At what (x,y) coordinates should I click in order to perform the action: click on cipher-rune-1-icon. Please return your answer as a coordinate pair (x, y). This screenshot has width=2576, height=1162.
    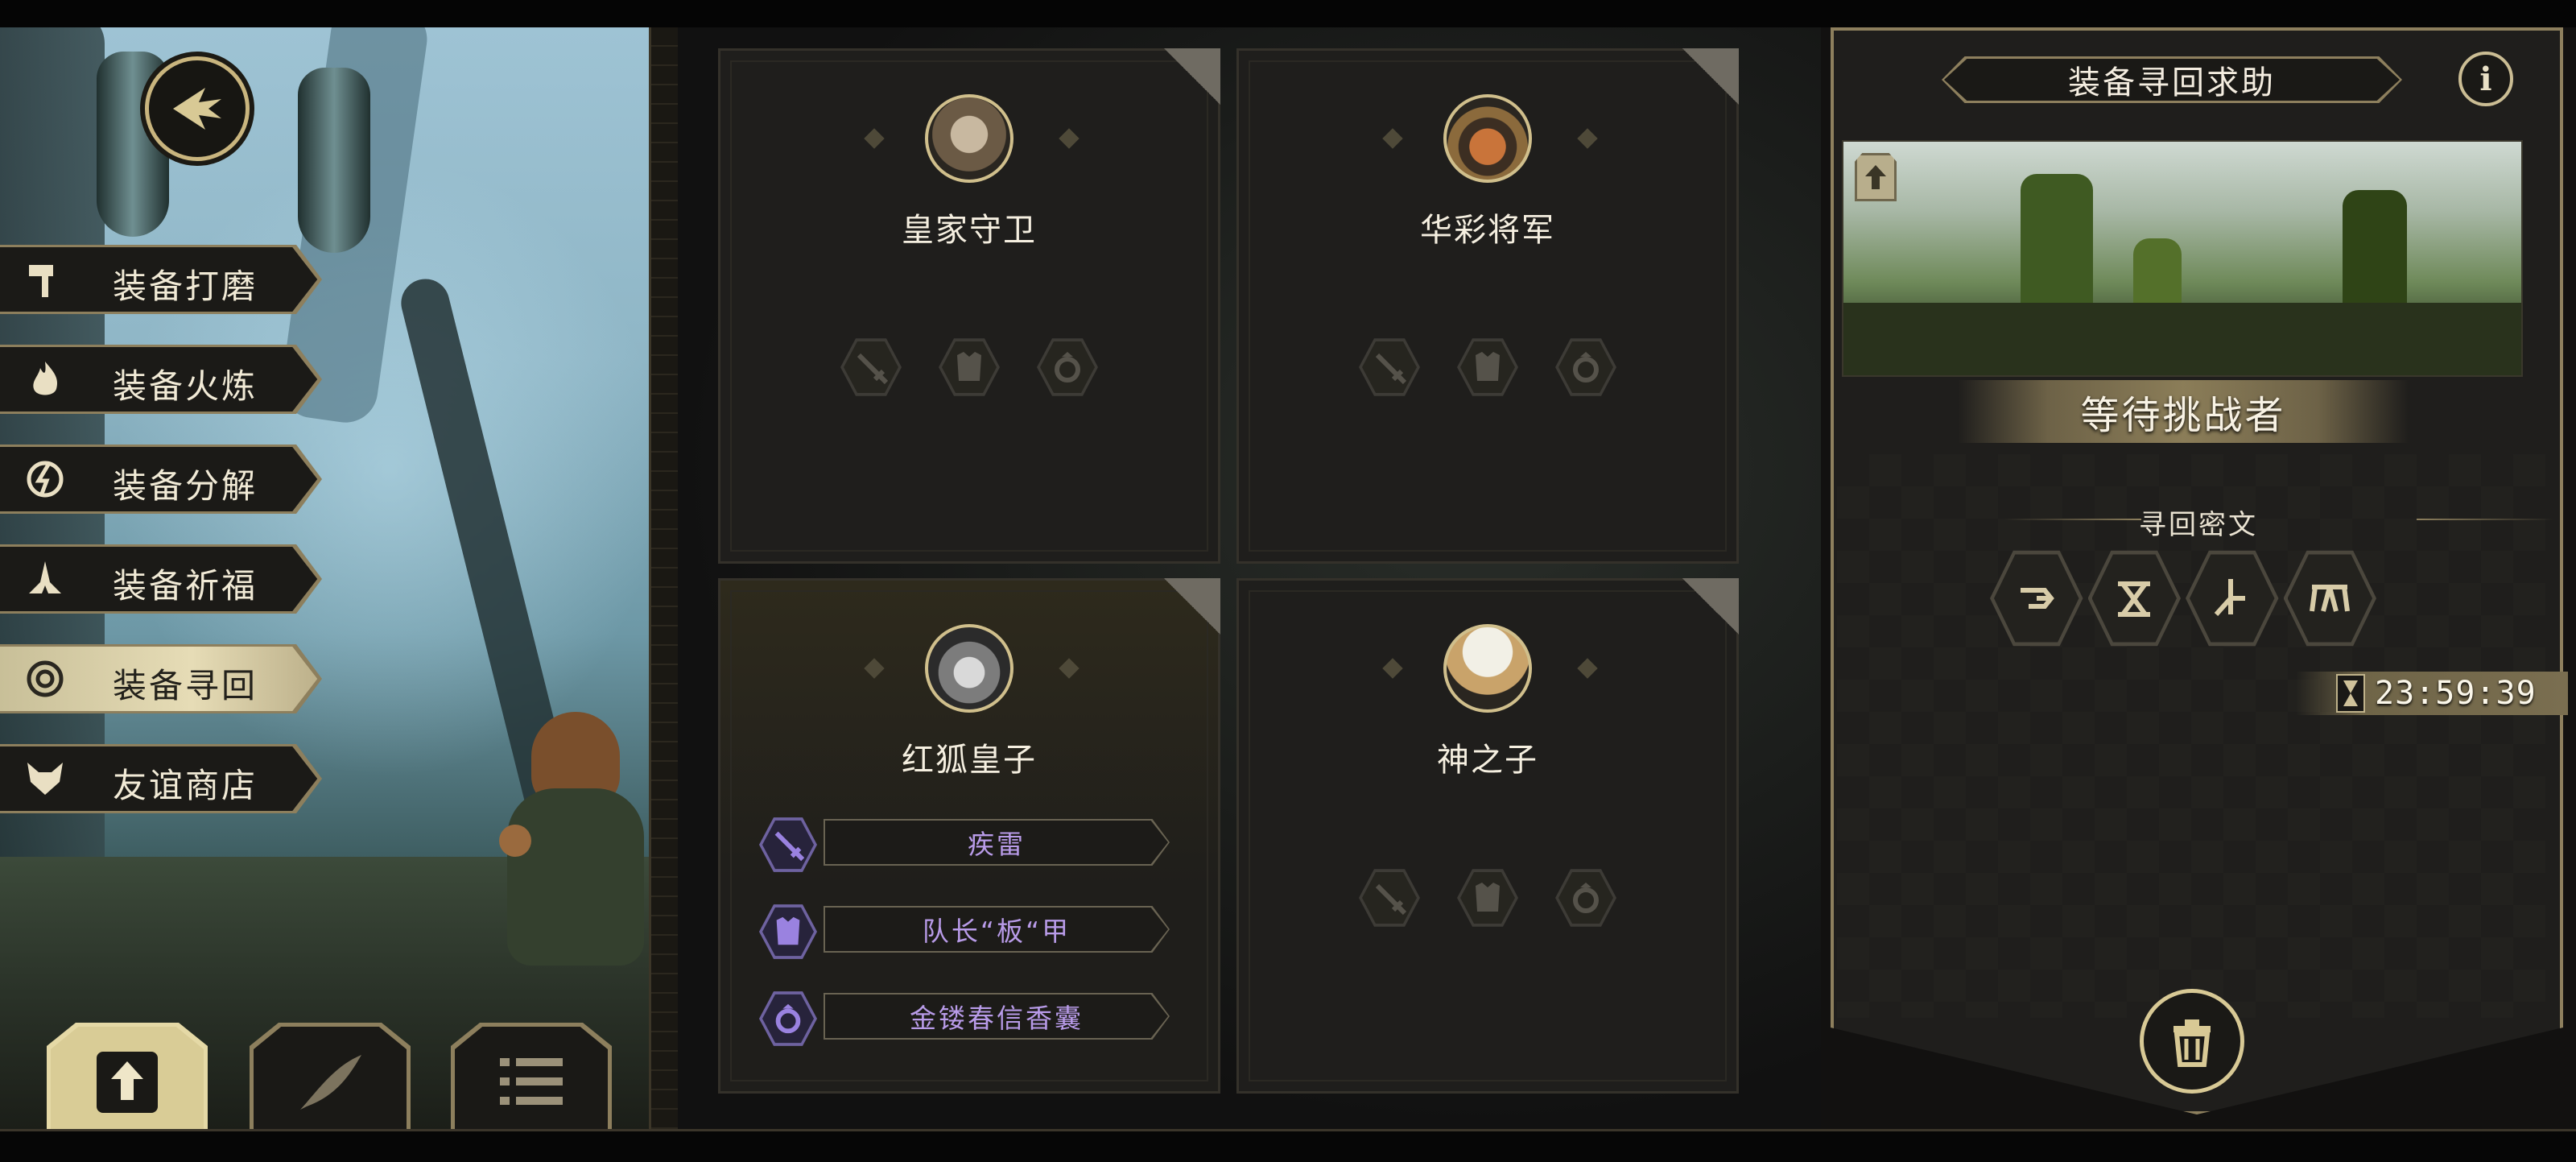
    Looking at the image, I should click on (2037, 598).